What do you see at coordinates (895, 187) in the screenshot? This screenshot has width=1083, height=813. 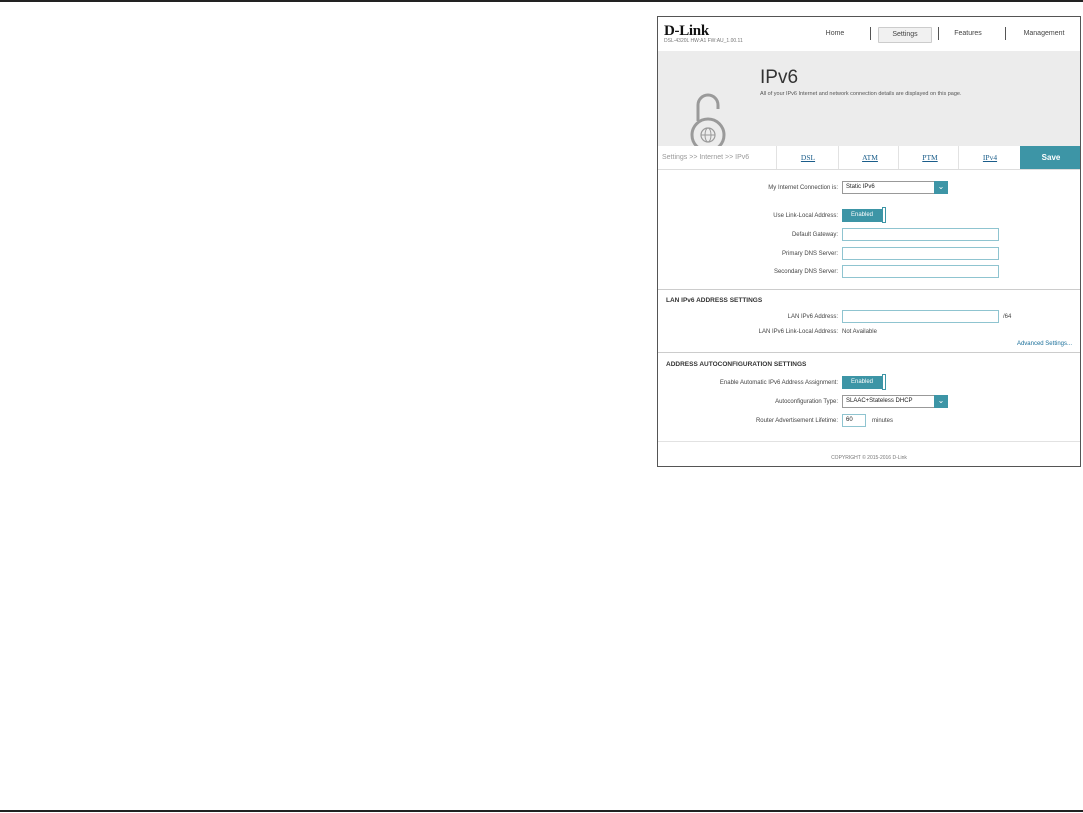 I see `connection-type-select: Static IPv6 ⌄` at bounding box center [895, 187].